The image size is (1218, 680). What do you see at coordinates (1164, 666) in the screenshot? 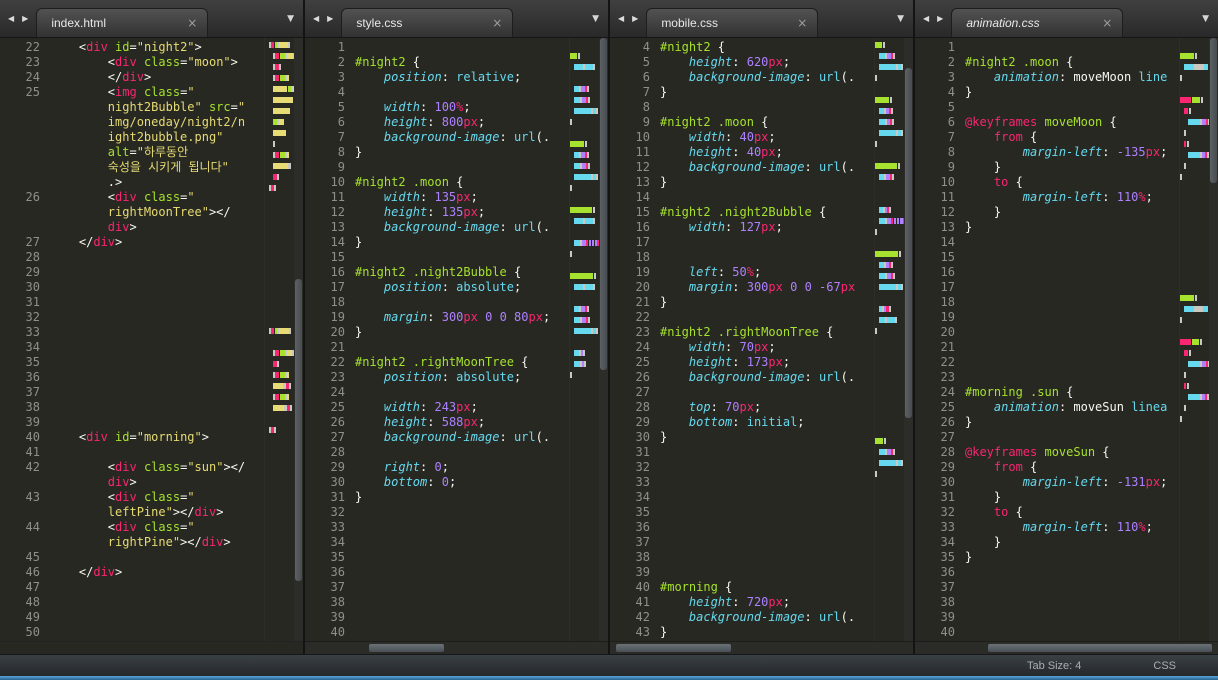
I see `syntax-indicator: CSS` at bounding box center [1164, 666].